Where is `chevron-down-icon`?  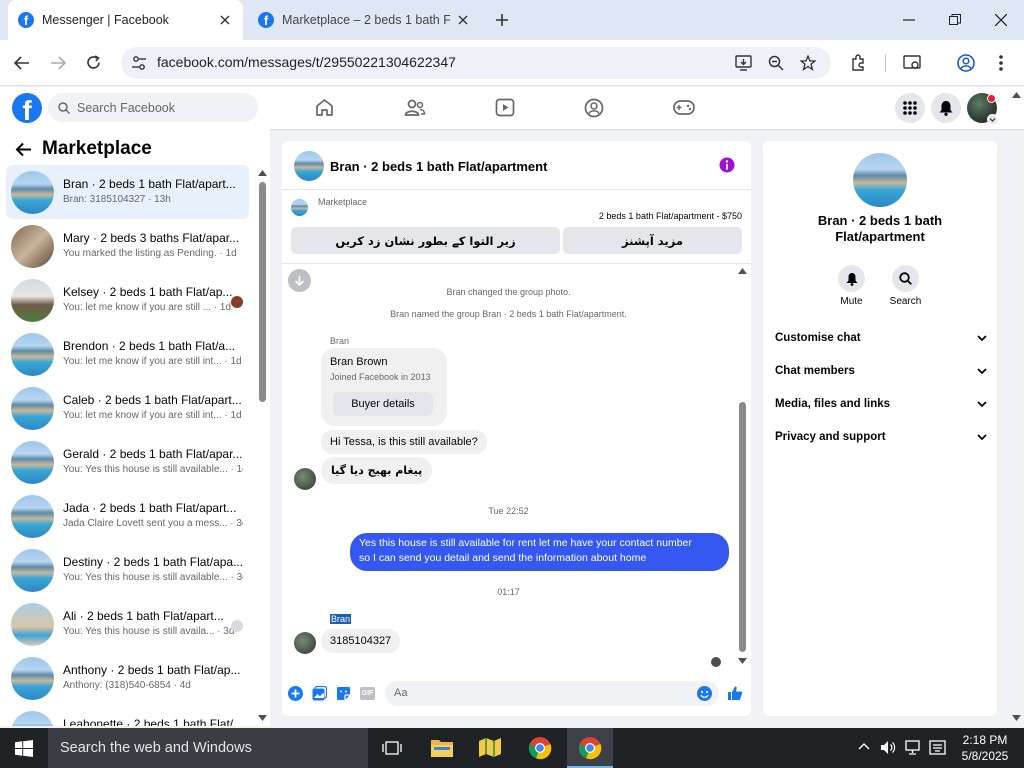 chevron-down-icon is located at coordinates (982, 370).